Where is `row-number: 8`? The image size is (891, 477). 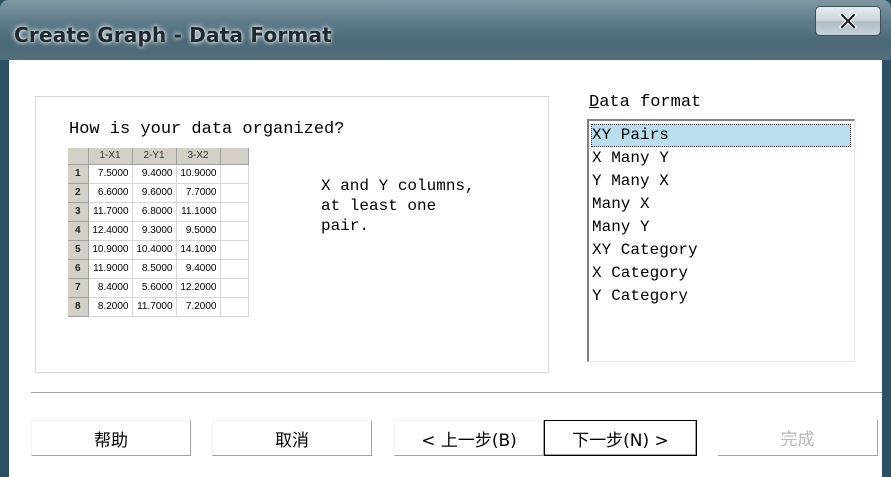 row-number: 8 is located at coordinates (78, 307).